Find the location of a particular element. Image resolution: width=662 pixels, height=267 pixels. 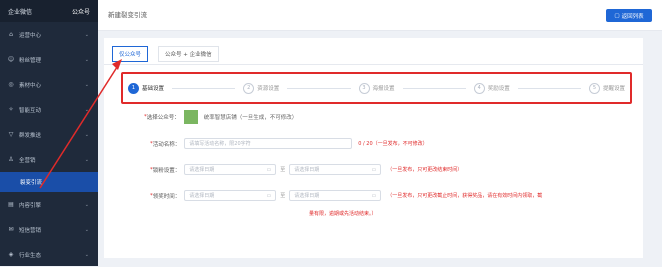

sidebar-item-items5: ♙ 全营销 ⌄ is located at coordinates (49, 159).